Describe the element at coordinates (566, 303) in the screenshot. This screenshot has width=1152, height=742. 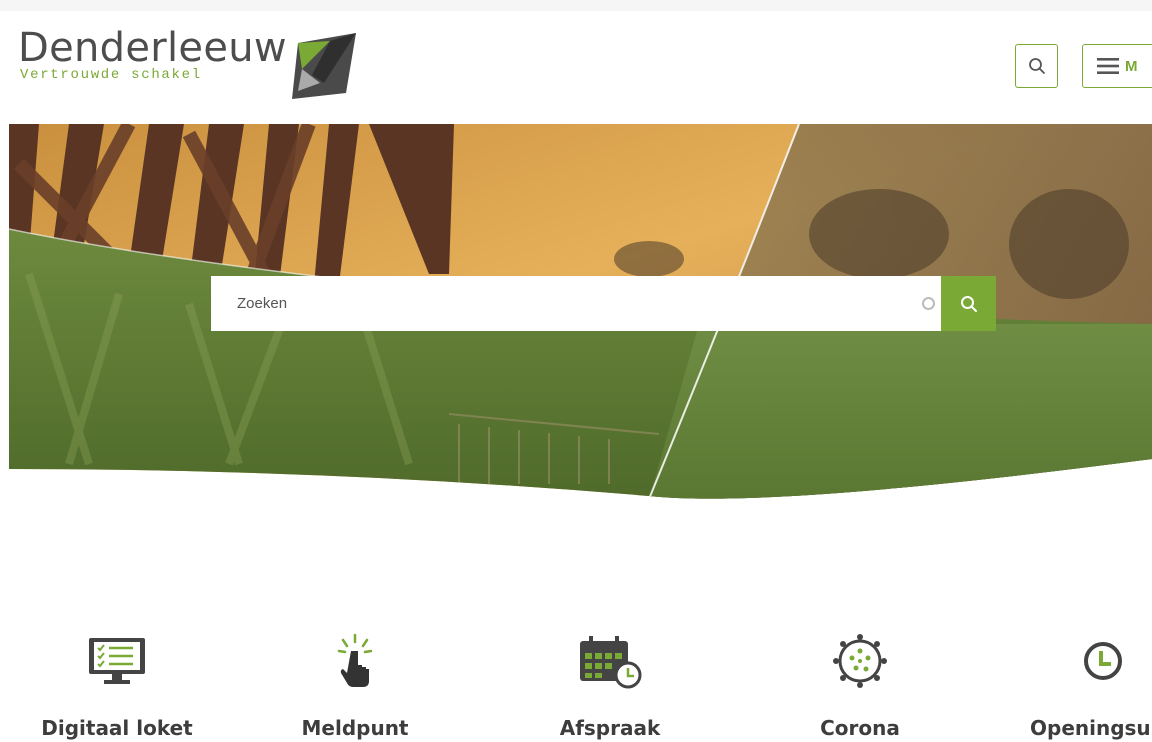
I see `search-input` at that location.